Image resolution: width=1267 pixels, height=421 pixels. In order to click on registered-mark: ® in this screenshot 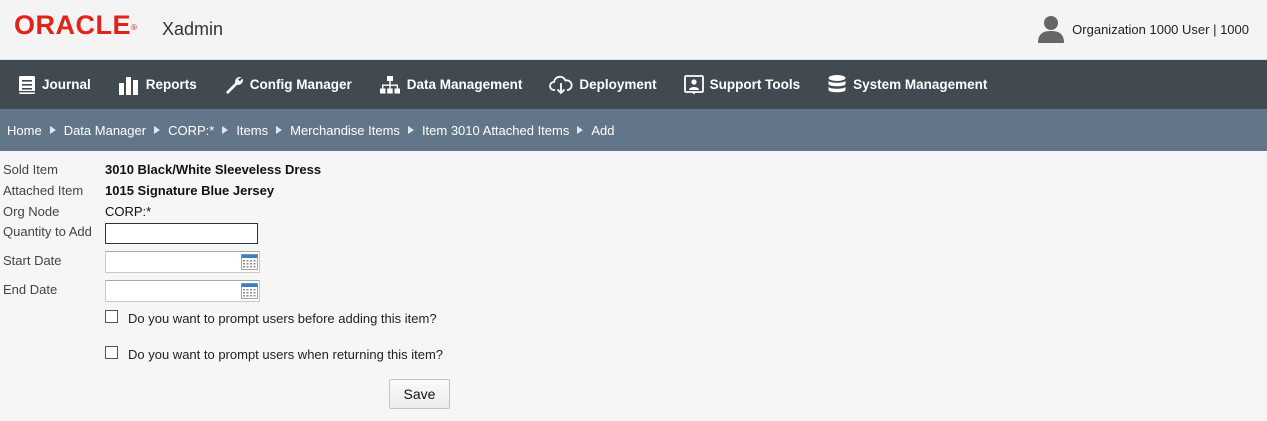, I will do `click(134, 27)`.